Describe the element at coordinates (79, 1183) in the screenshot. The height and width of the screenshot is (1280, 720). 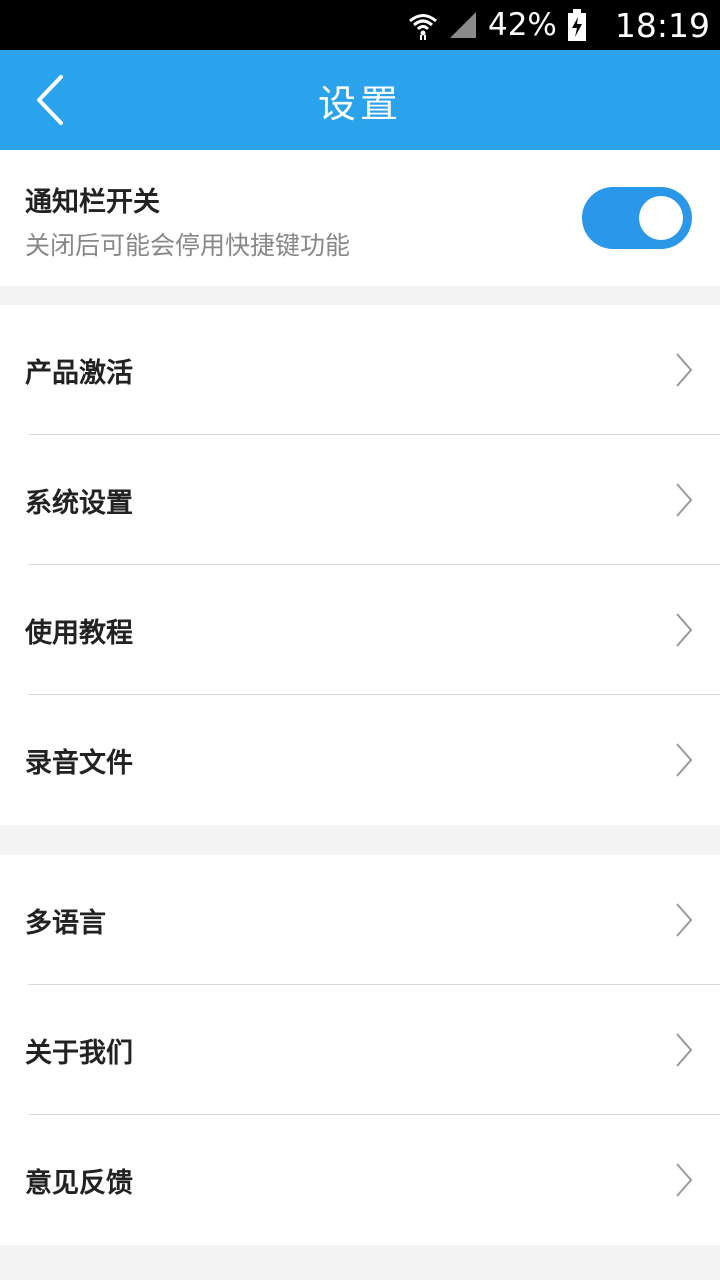
I see `list-item-label: 意见反馈` at that location.